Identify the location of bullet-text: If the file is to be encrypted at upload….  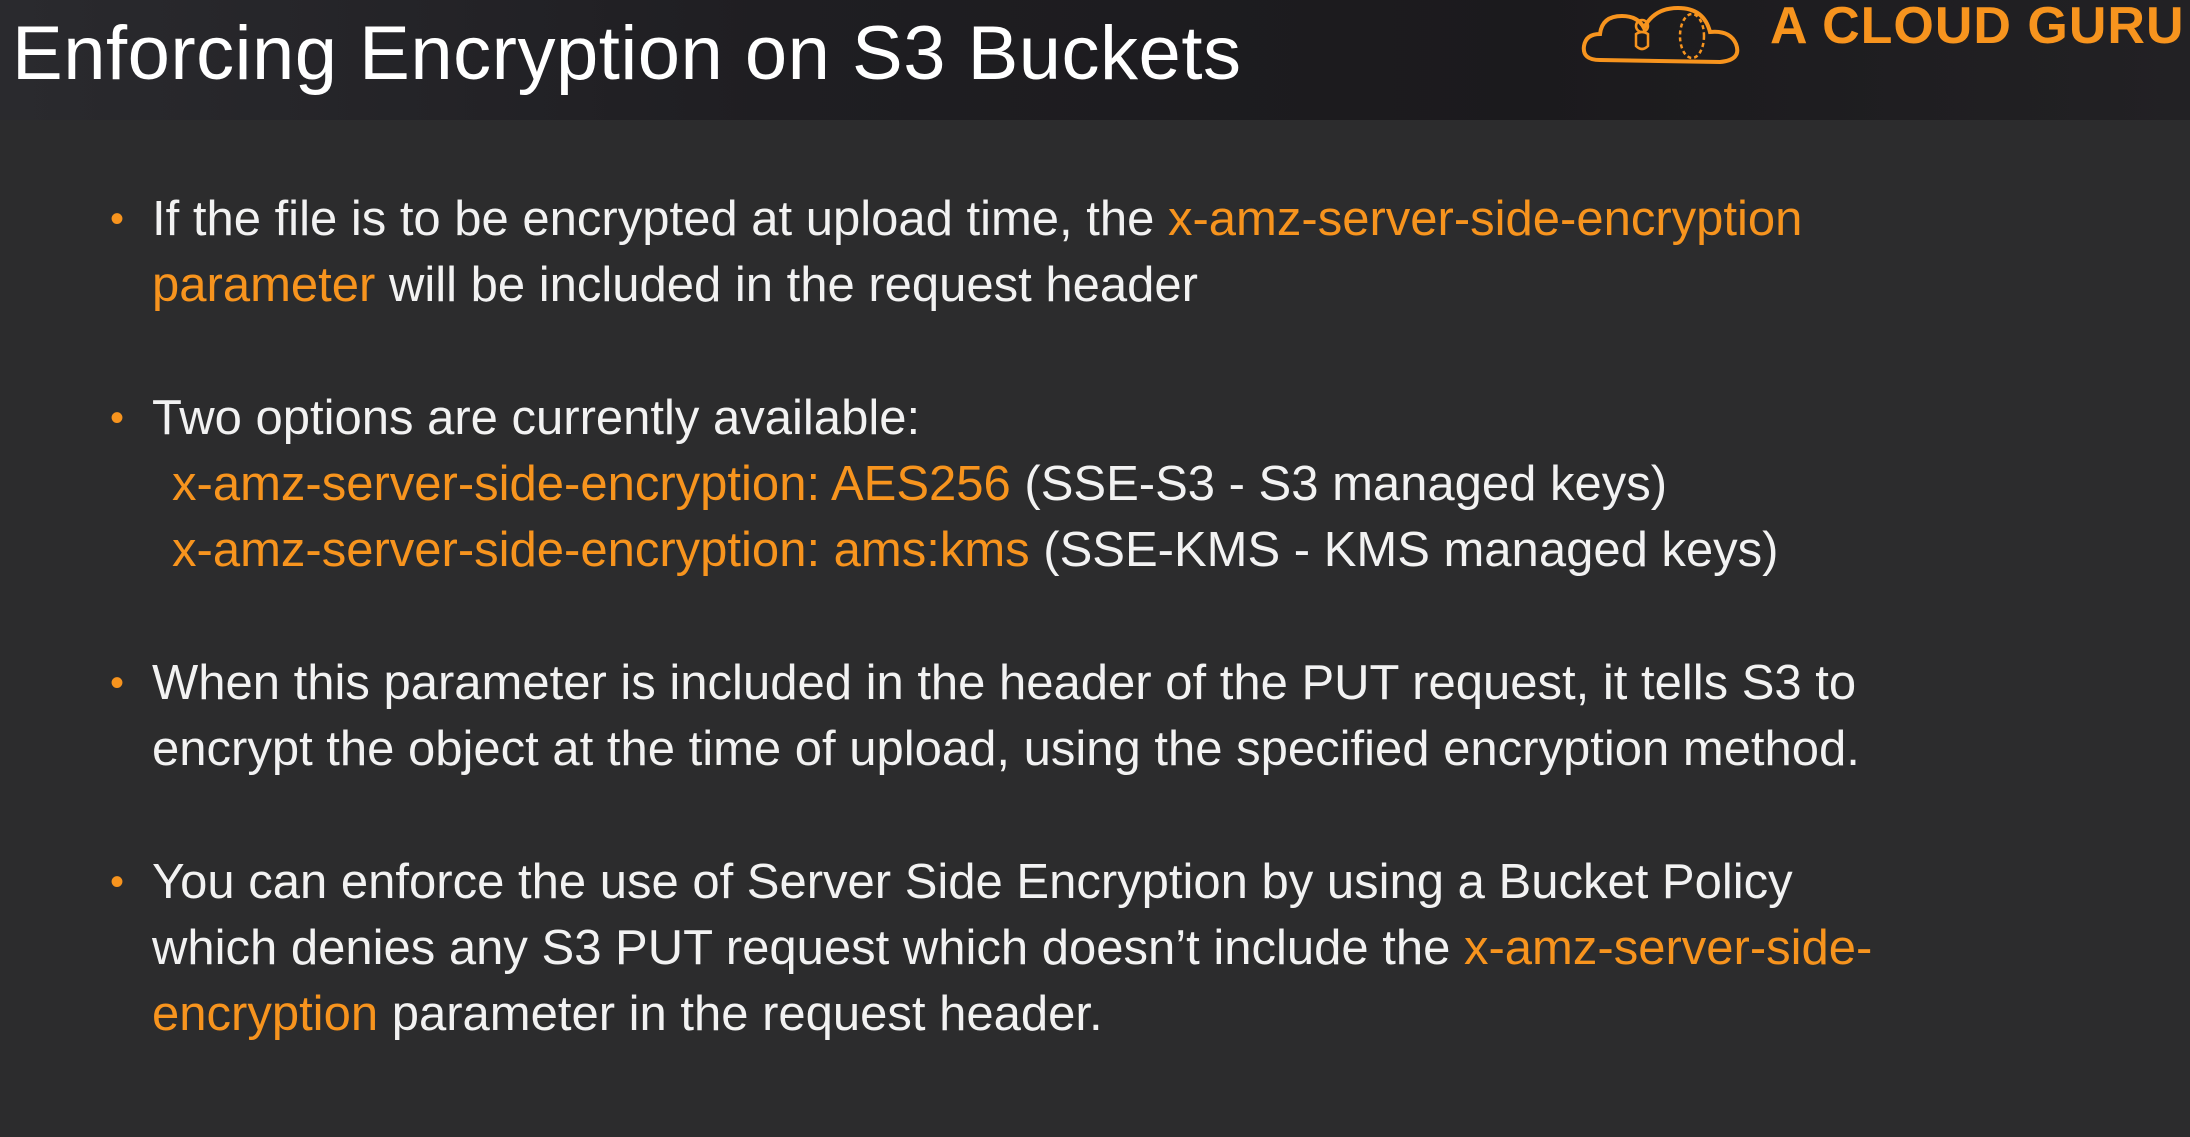
(660, 219).